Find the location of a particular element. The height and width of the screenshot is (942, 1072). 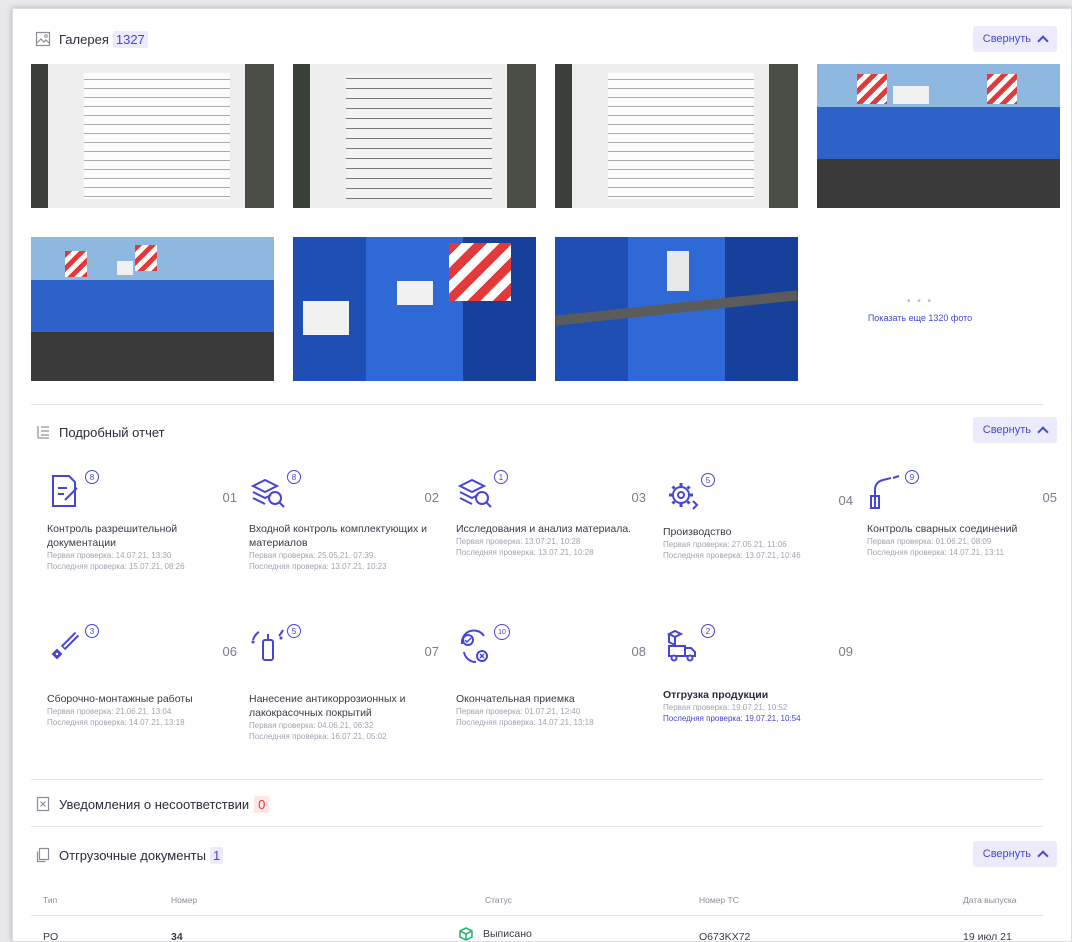

step-title: Производство is located at coordinates (697, 532).